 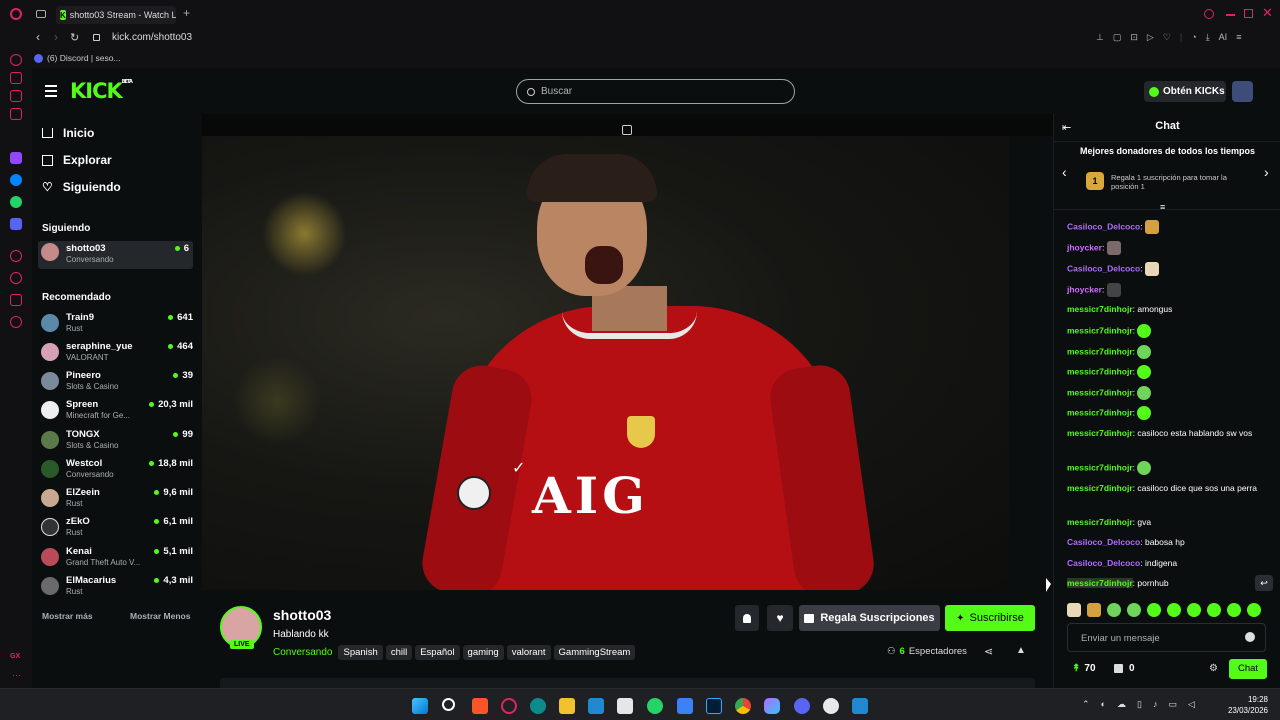 What do you see at coordinates (1167, 37) in the screenshot?
I see `heart-icon: ♡` at bounding box center [1167, 37].